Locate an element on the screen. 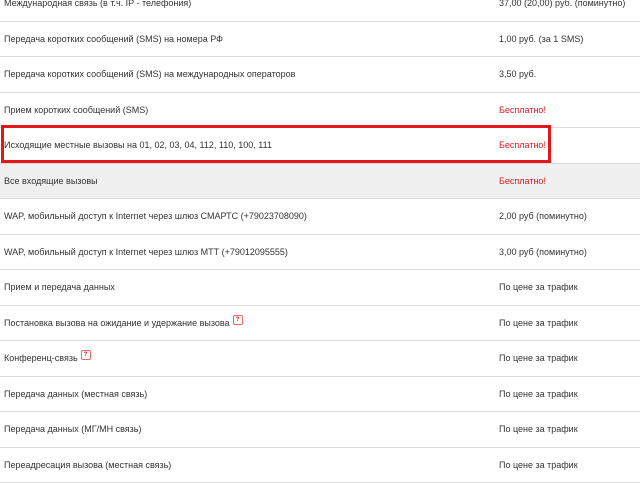 The image size is (640, 483). service-name: Прием коротких сообщений (SMS) is located at coordinates (76, 110).